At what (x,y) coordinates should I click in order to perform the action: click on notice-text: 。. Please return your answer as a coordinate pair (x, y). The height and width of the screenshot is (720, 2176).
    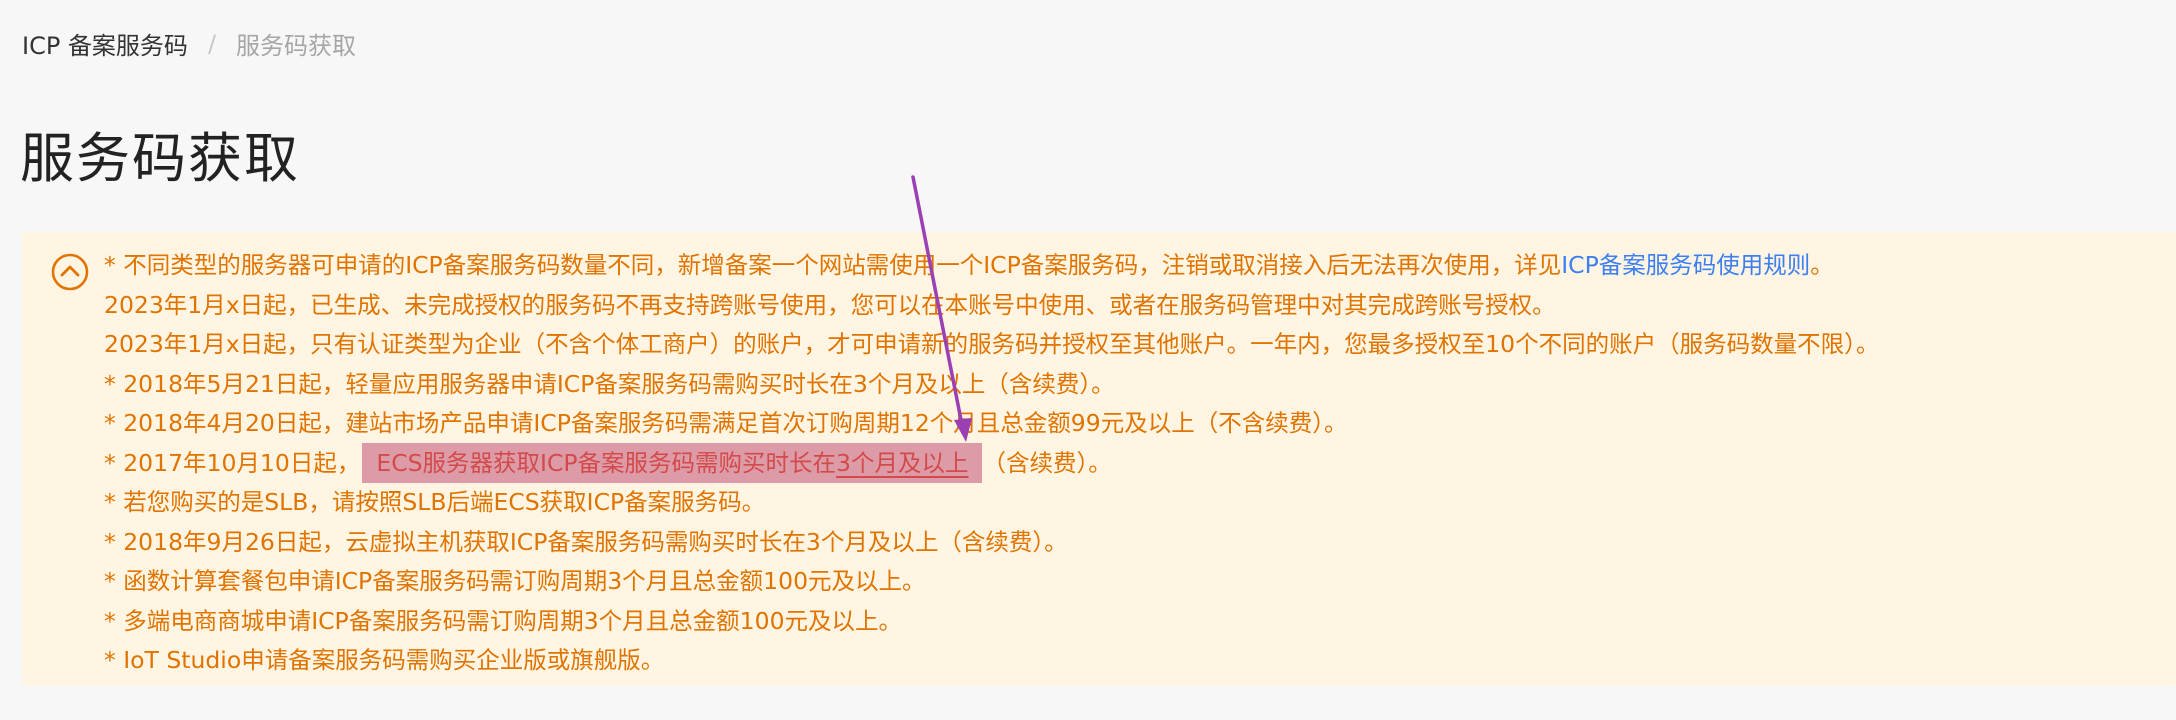
    Looking at the image, I should click on (1822, 265).